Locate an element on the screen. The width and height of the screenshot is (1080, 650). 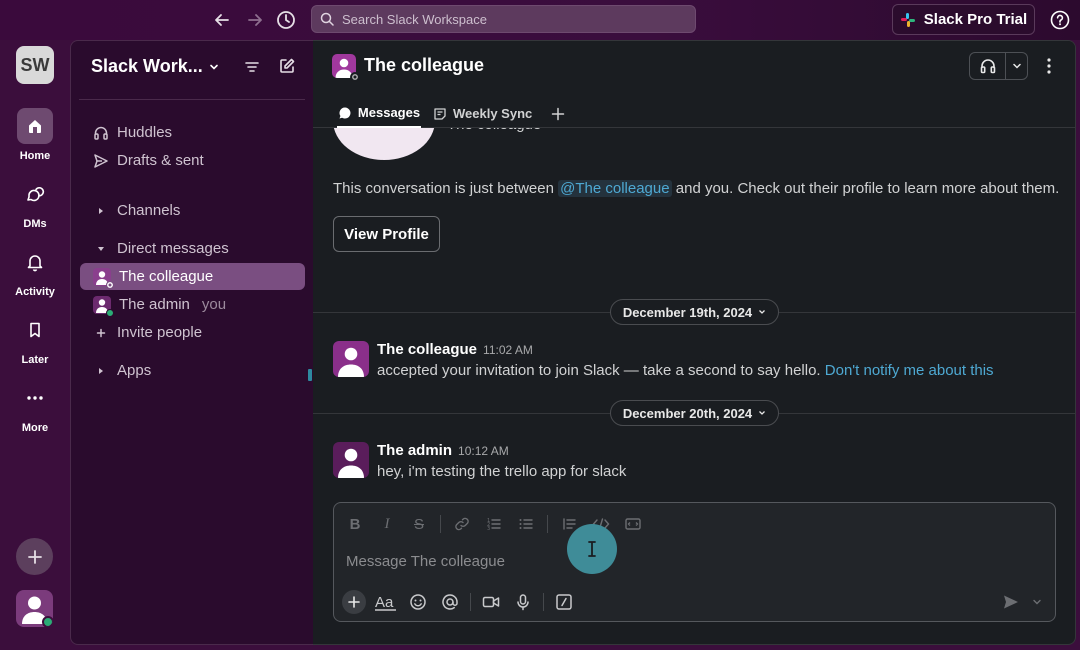
pro-trial-button: Slack Pro Trial is located at coordinates (963, 19).